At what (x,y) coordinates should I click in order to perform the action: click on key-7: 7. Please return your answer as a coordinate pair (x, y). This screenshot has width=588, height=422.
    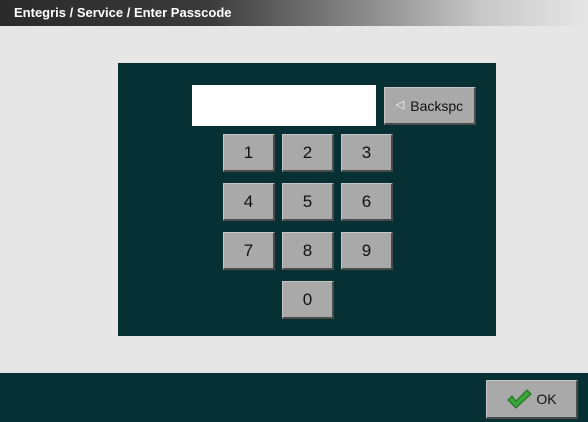
    Looking at the image, I should click on (249, 251).